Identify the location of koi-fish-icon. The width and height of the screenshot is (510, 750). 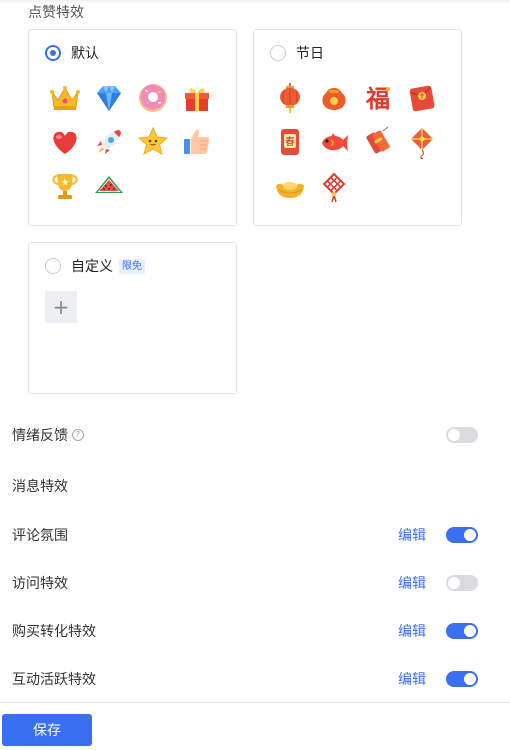
(334, 142).